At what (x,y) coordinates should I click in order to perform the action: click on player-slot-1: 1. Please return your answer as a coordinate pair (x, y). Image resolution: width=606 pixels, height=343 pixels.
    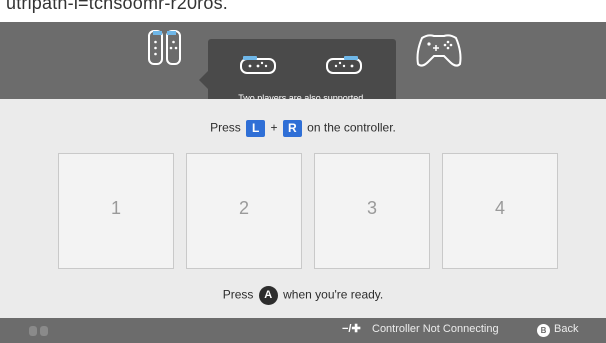
    Looking at the image, I should click on (116, 211).